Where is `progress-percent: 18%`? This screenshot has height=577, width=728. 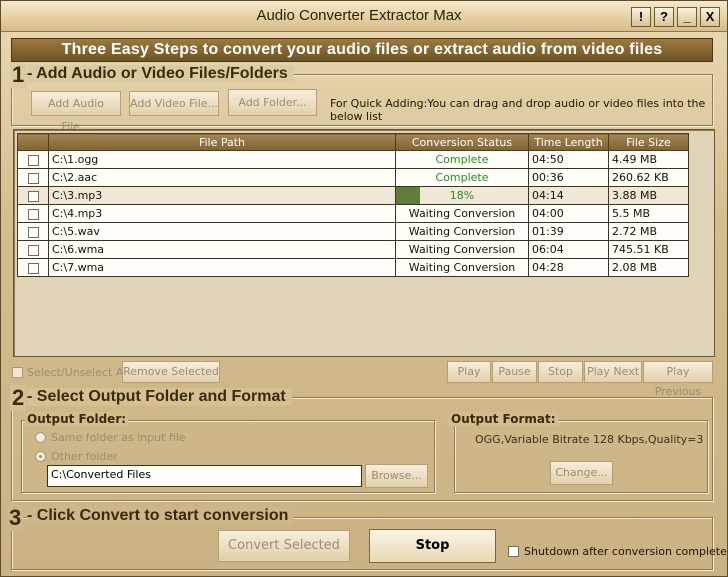
progress-percent: 18% is located at coordinates (462, 195).